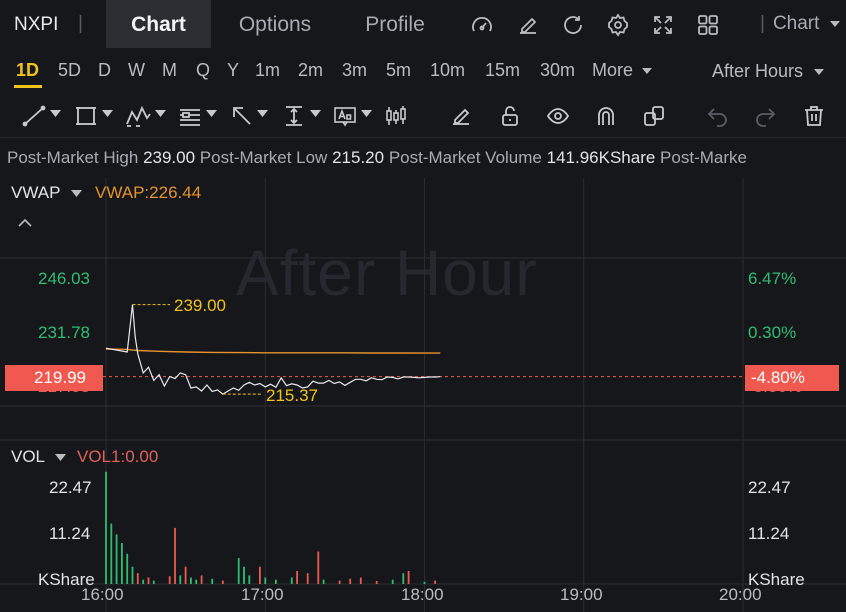 The width and height of the screenshot is (846, 612). I want to click on refresh-icon, so click(573, 25).